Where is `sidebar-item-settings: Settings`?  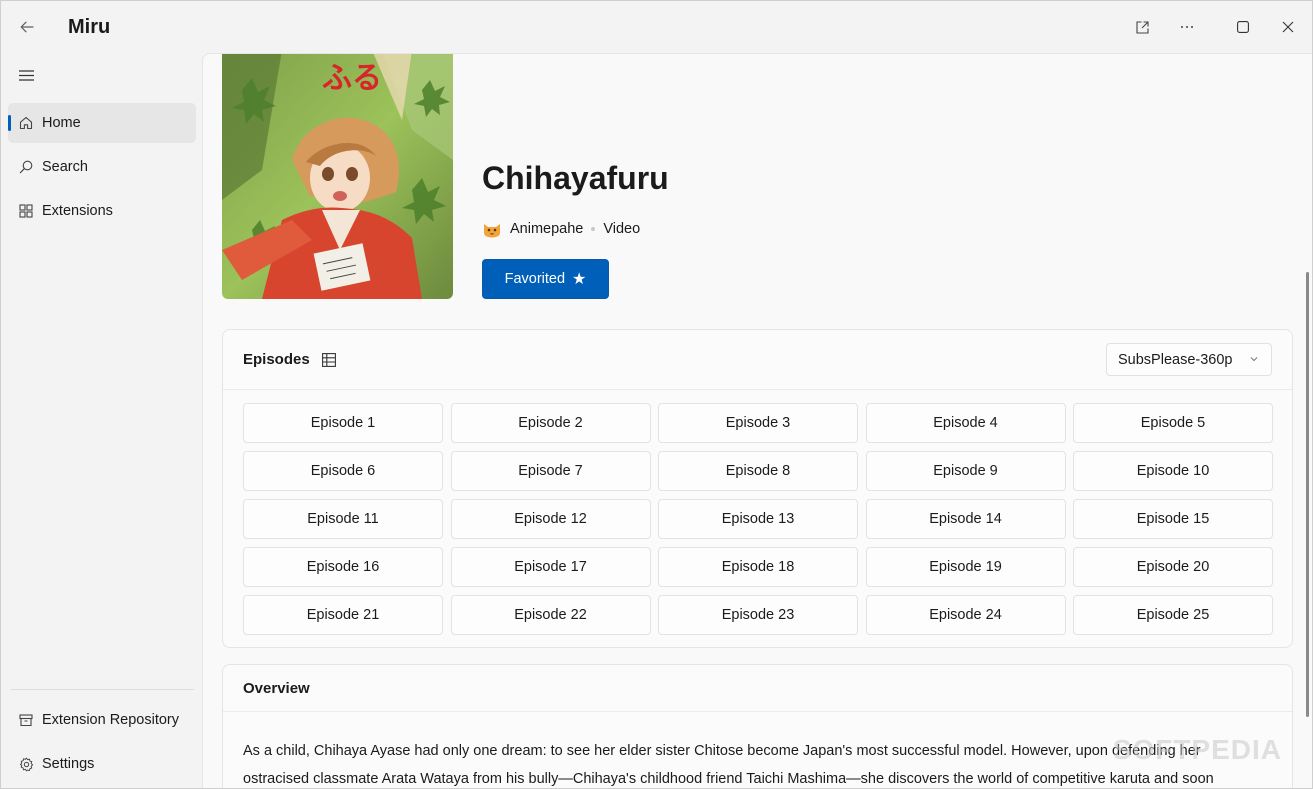
sidebar-item-settings: Settings is located at coordinates (102, 764).